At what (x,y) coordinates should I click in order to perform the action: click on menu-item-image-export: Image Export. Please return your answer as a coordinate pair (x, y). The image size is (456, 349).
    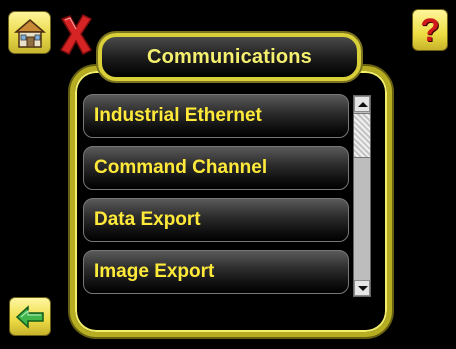
    Looking at the image, I should click on (216, 272).